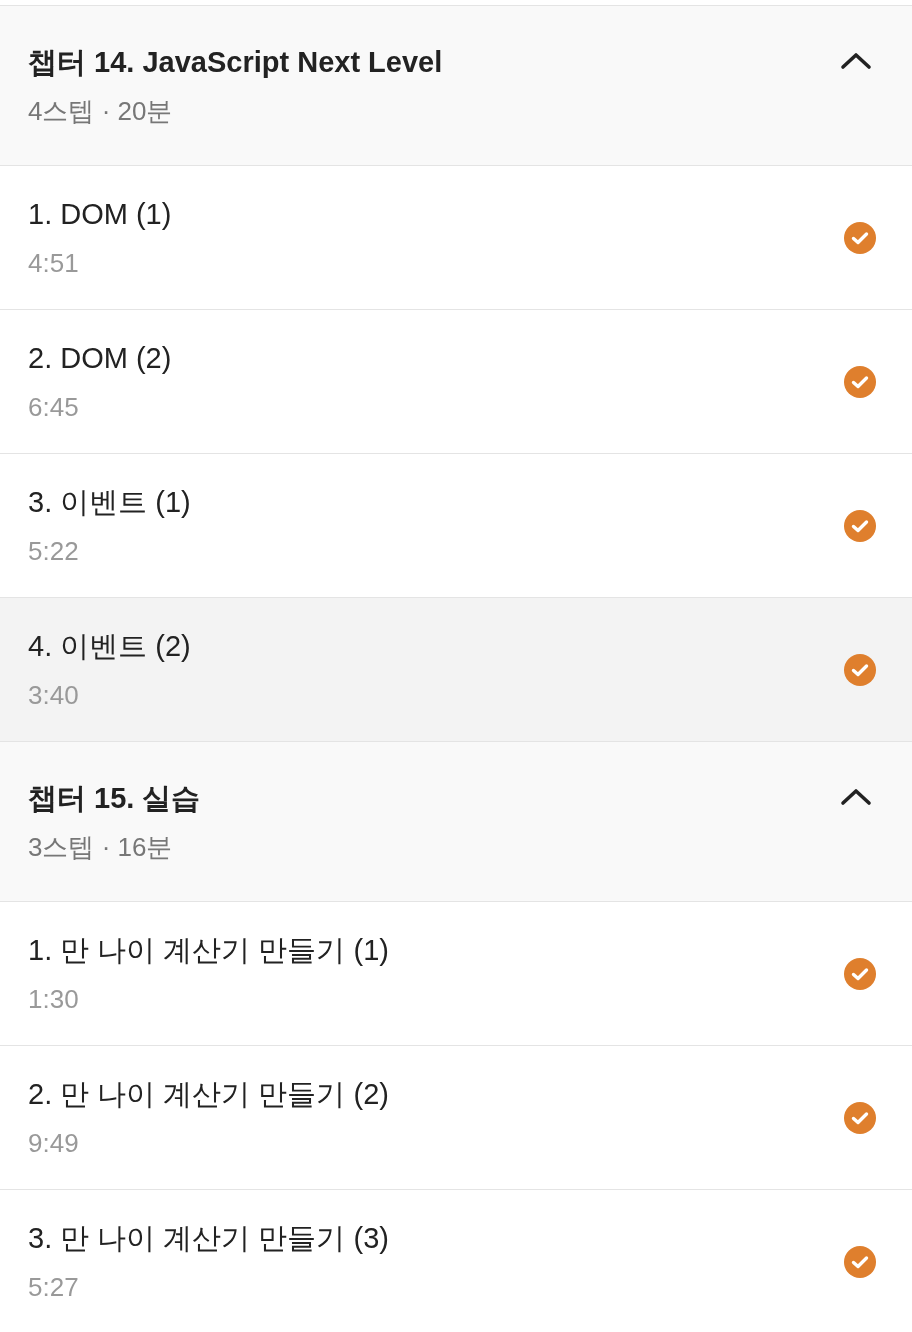 This screenshot has width=912, height=1332. What do you see at coordinates (101, 847) in the screenshot?
I see `chapter-summary: 3스텝 · 16분` at bounding box center [101, 847].